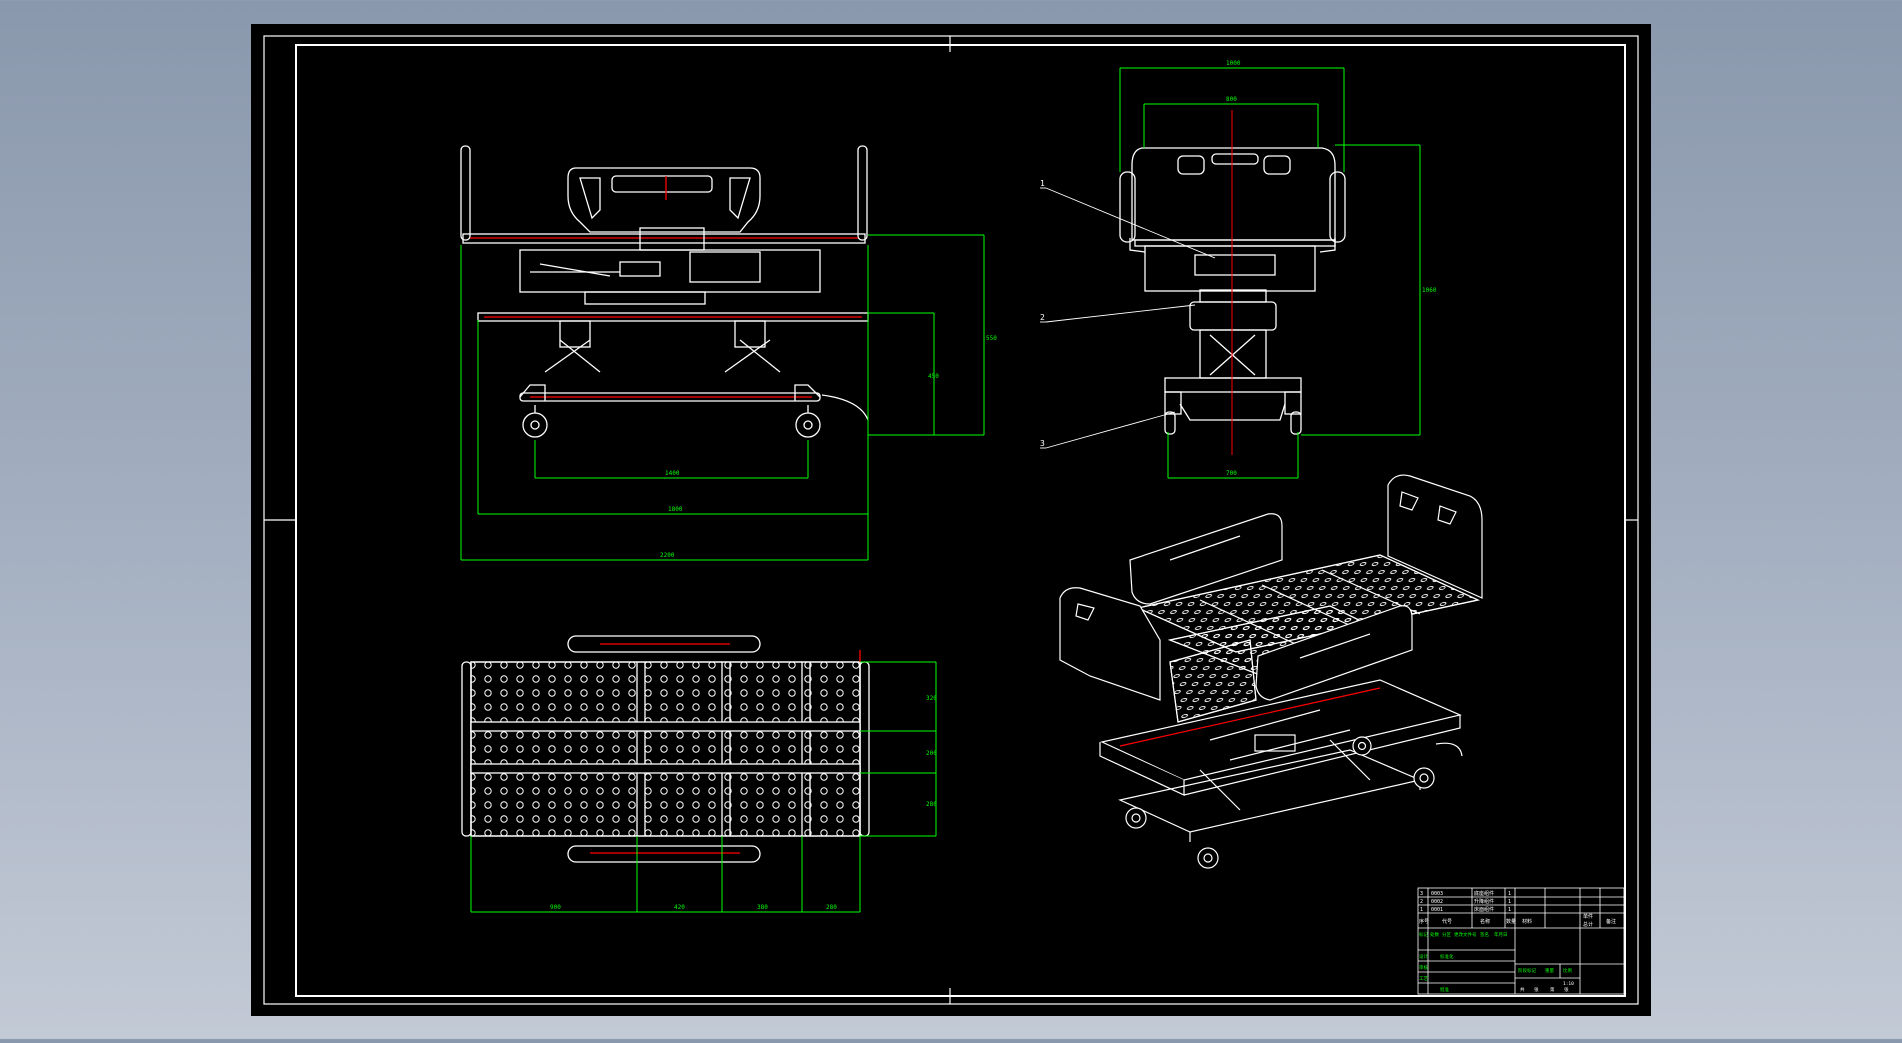 The image size is (1902, 1043). What do you see at coordinates (1536, 989) in the screenshot?
I see `sheet-unit-label-1: 张` at bounding box center [1536, 989].